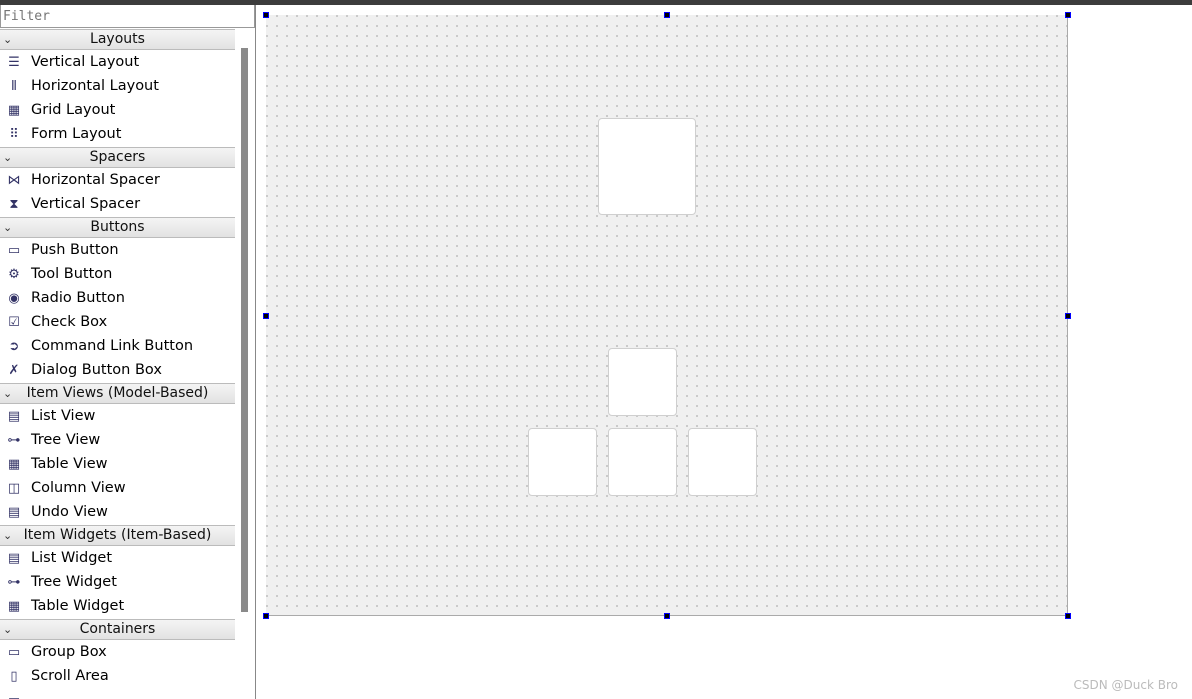 Image resolution: width=1192 pixels, height=699 pixels. What do you see at coordinates (117, 652) in the screenshot?
I see `widget-item: ▭ Group Box` at bounding box center [117, 652].